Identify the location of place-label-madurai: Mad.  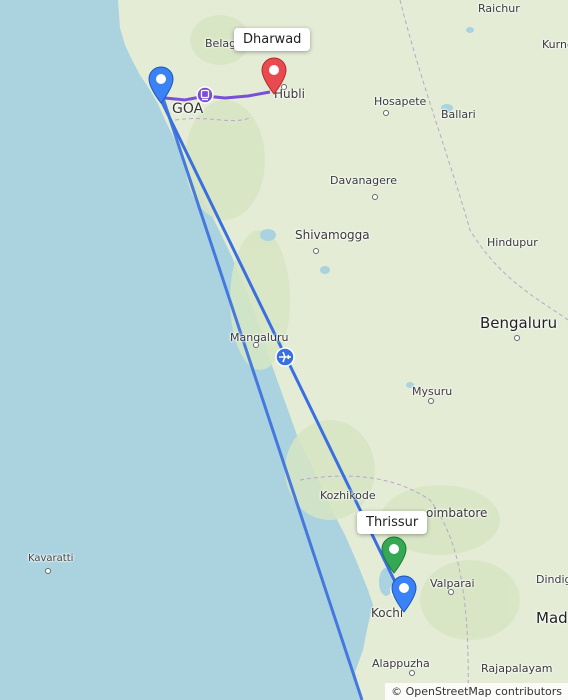
(552, 618).